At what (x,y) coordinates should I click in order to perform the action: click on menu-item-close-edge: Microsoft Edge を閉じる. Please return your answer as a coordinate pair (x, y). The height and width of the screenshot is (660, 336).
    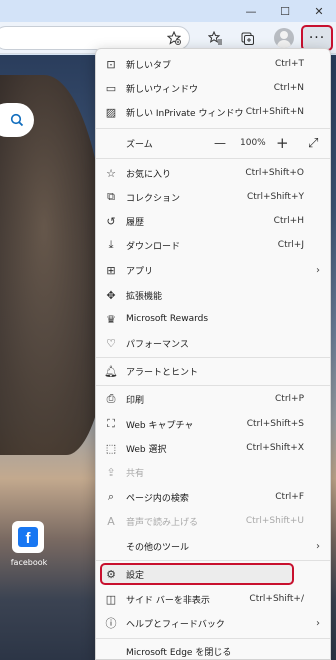
    Looking at the image, I should click on (213, 650).